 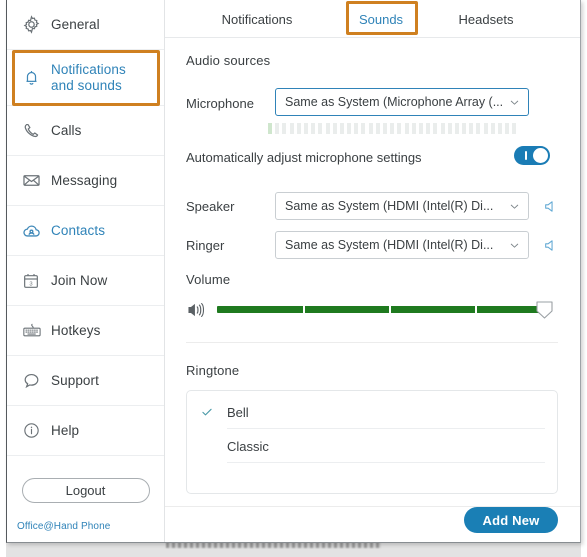 What do you see at coordinates (36, 24) in the screenshot?
I see `gear-icon` at bounding box center [36, 24].